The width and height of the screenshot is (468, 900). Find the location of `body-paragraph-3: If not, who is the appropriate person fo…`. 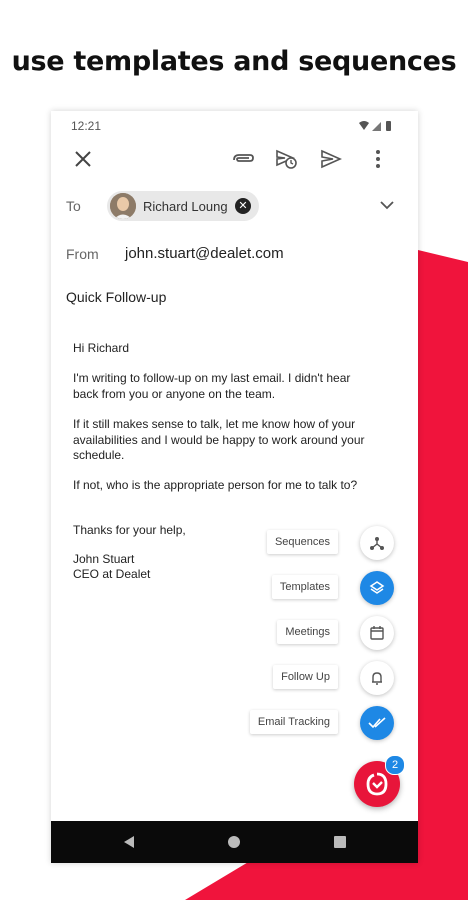

body-paragraph-3: If not, who is the appropriate person fo… is located at coordinates (215, 485).